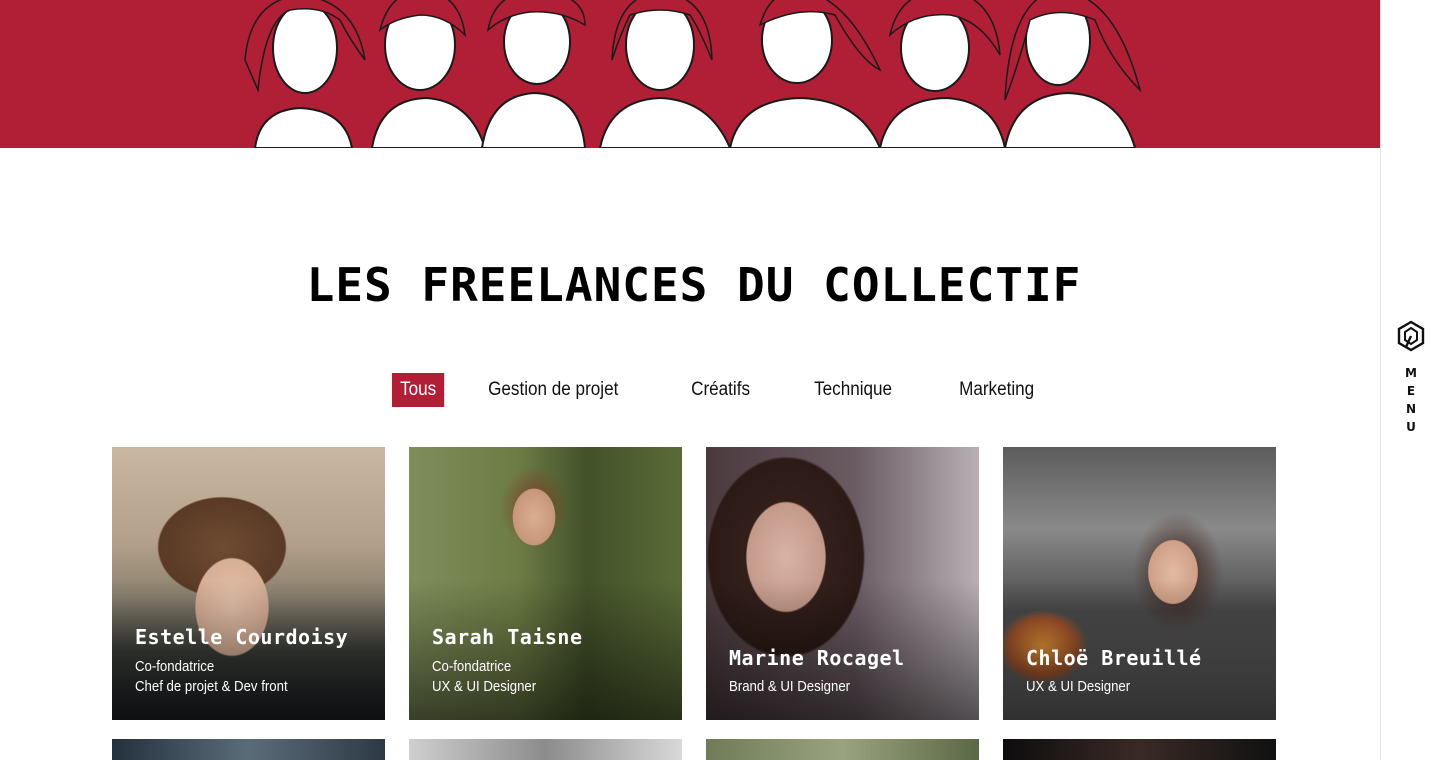 This screenshot has height=760, width=1440. Describe the element at coordinates (1411, 391) in the screenshot. I see `menu-letter: E` at that location.